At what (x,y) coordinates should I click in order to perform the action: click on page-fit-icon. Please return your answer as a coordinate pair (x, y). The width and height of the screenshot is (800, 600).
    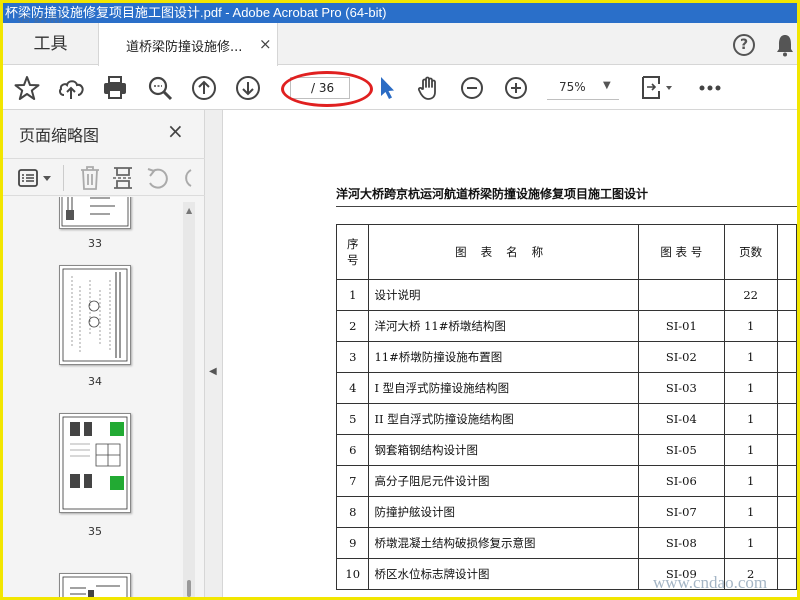
    Looking at the image, I should click on (657, 88).